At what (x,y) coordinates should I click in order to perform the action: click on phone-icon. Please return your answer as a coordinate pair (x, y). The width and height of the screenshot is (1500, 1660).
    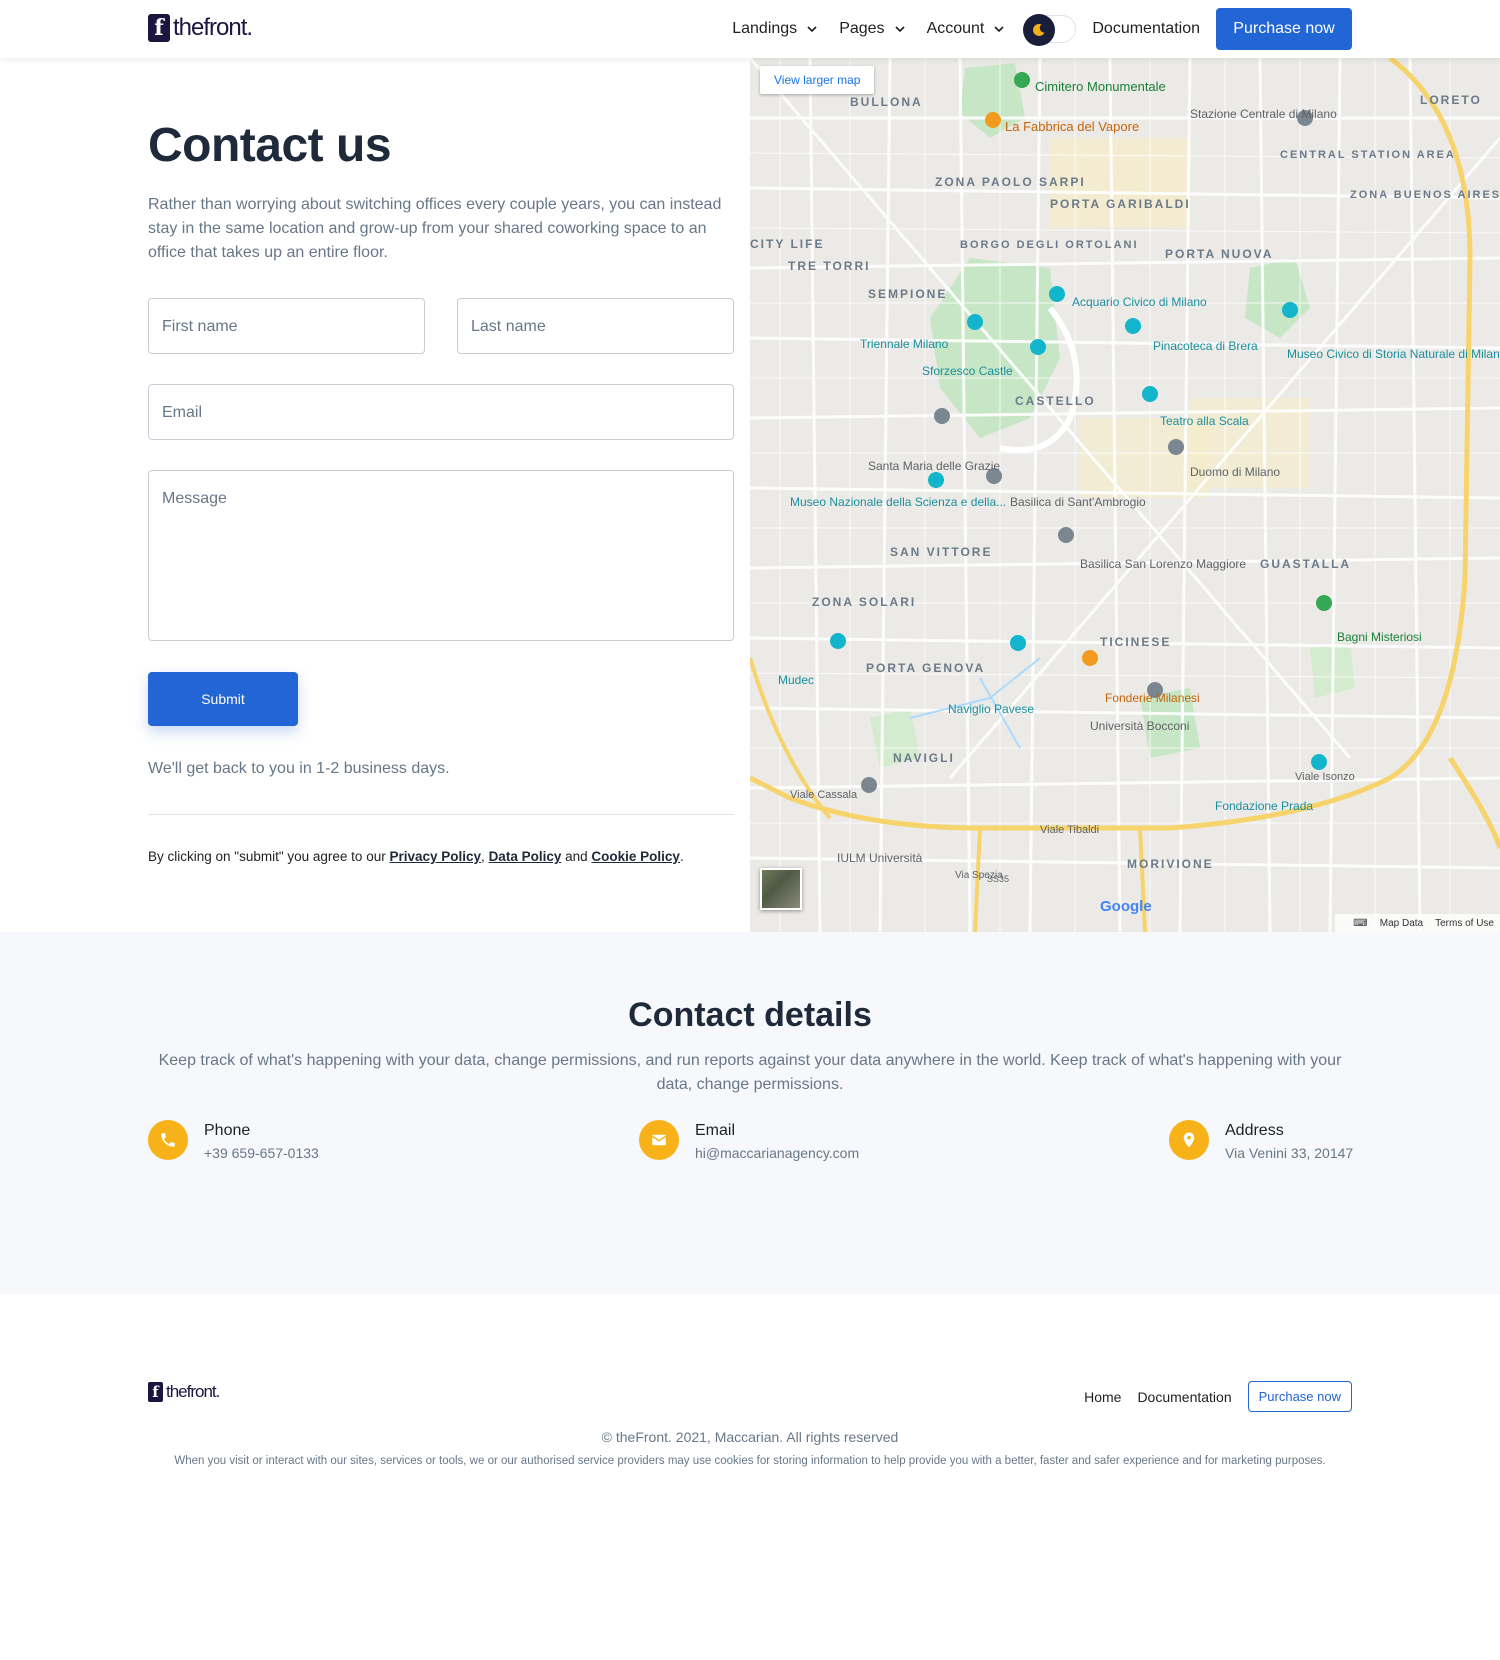
    Looking at the image, I should click on (168, 1140).